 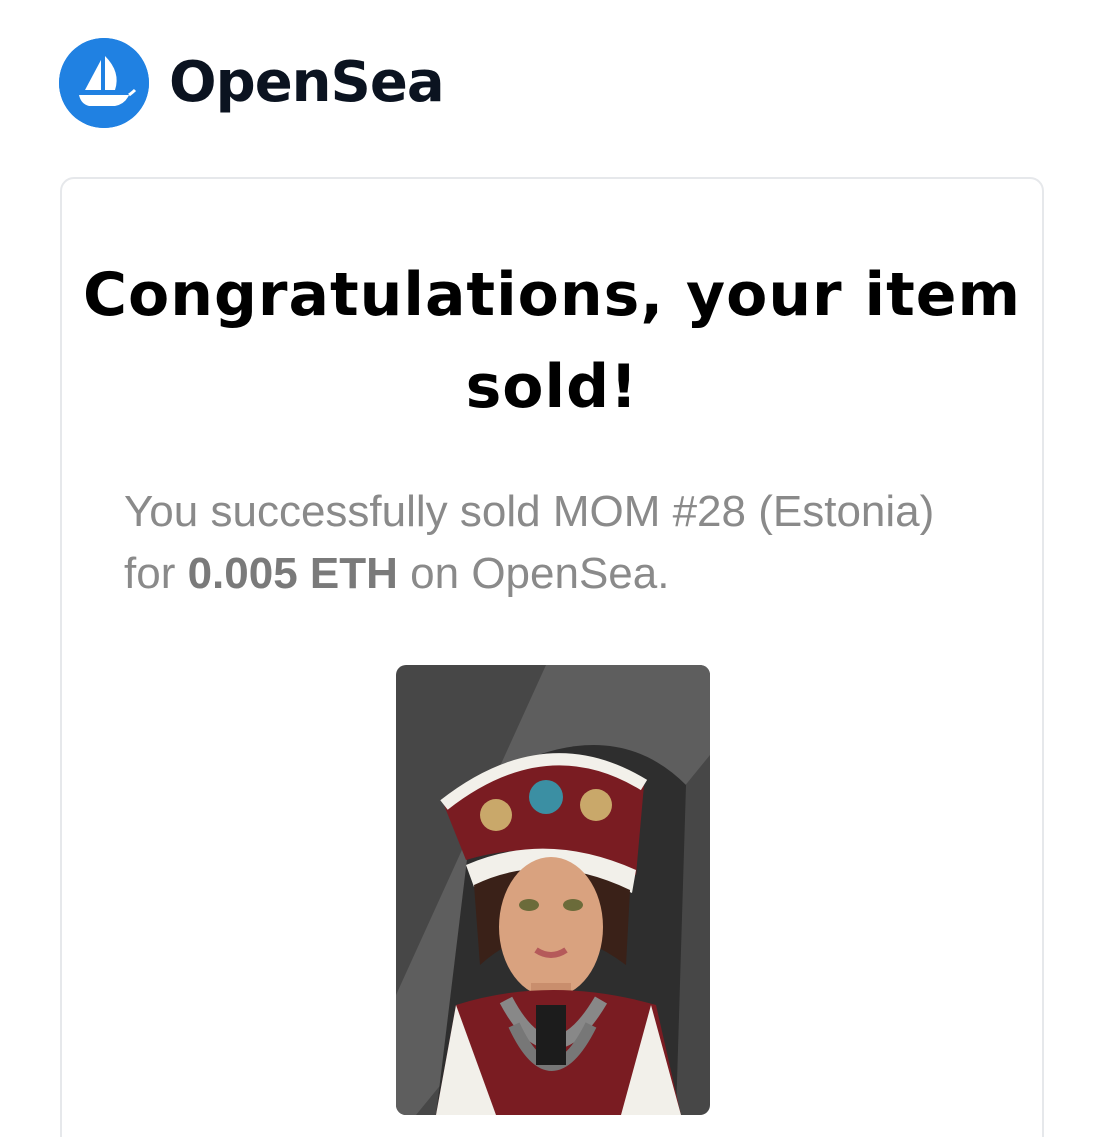 I want to click on sale-amount: 0.005 ETH, so click(x=292, y=573).